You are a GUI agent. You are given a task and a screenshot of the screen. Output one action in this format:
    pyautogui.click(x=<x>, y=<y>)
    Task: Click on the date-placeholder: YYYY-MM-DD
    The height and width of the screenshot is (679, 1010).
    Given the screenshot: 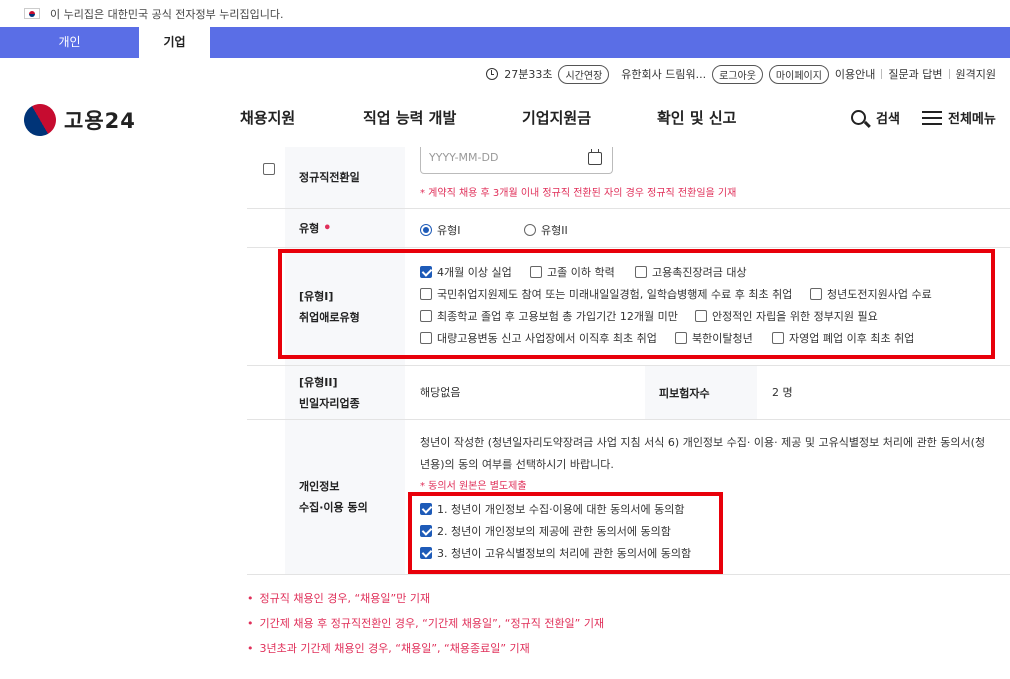 What is the action you would take?
    pyautogui.click(x=464, y=157)
    